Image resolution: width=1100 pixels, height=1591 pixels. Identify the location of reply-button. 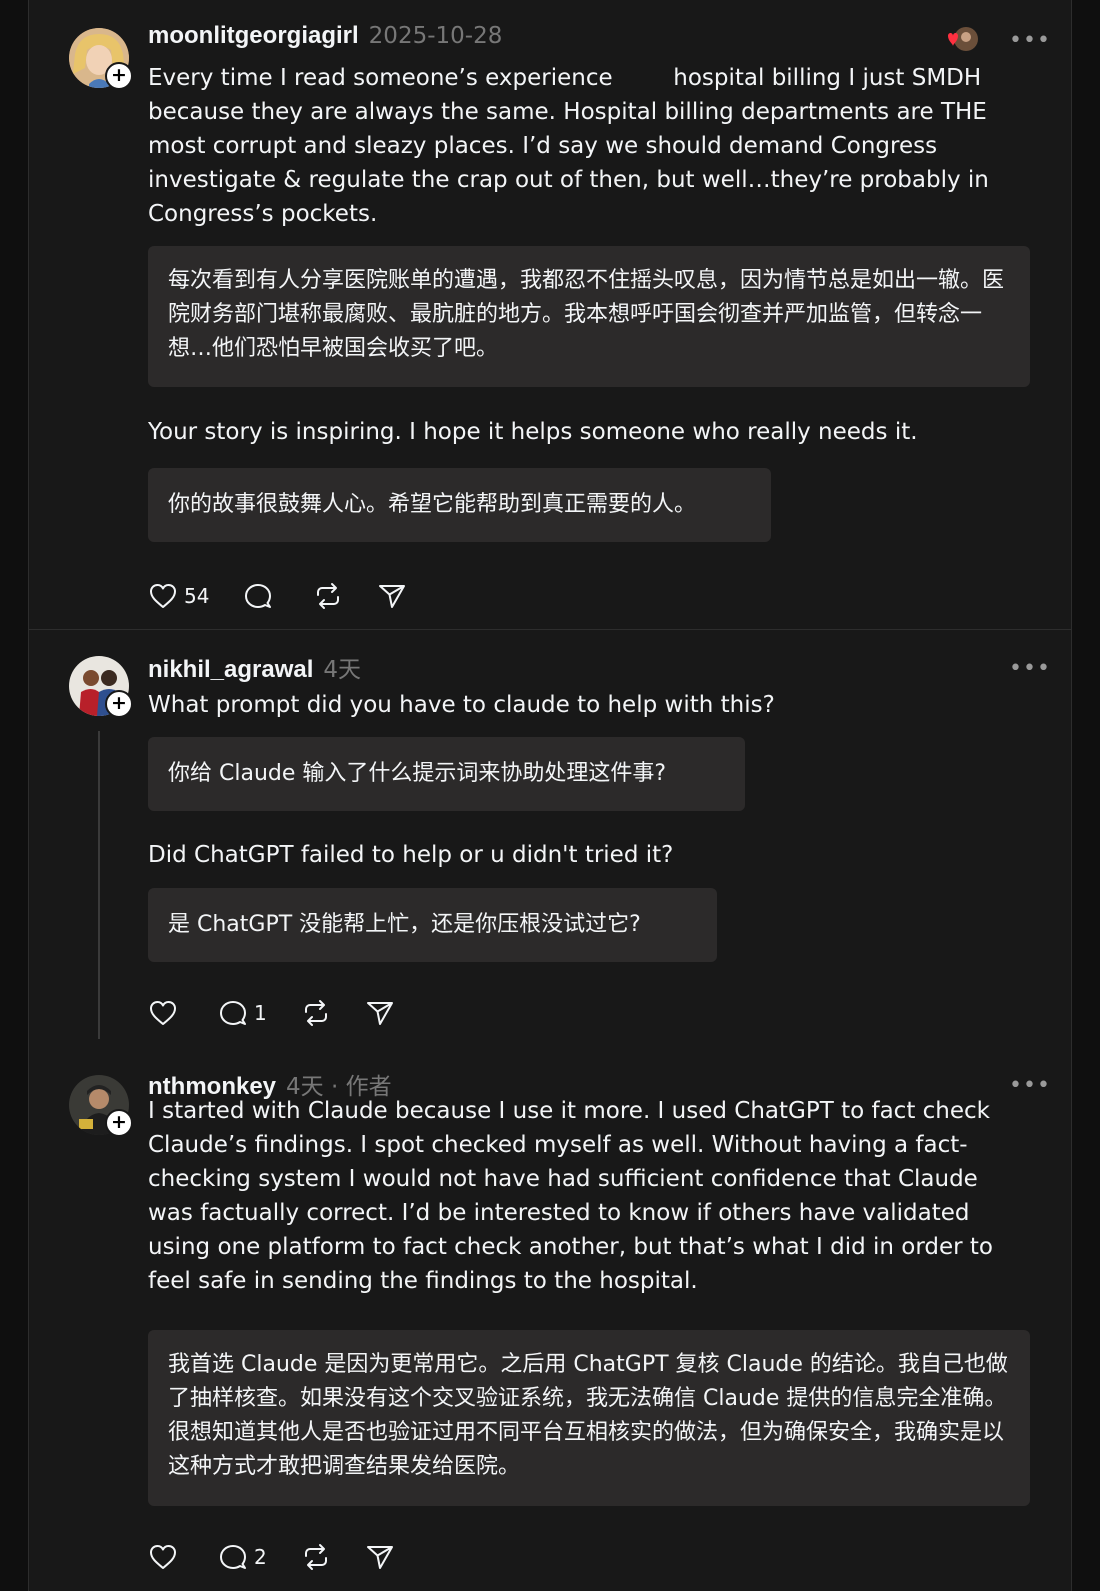
(261, 596).